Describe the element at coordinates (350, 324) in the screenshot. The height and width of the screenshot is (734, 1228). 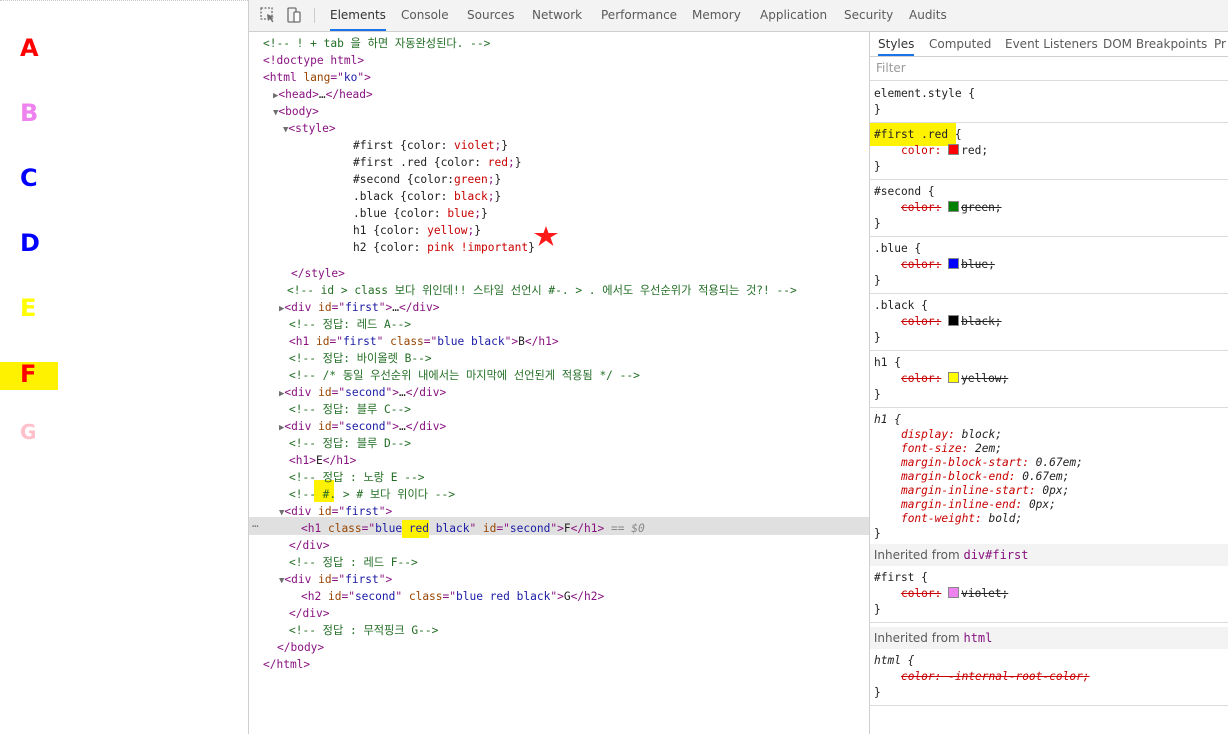
I see `comment-line: <!-- 정답: 레드 A-->` at that location.